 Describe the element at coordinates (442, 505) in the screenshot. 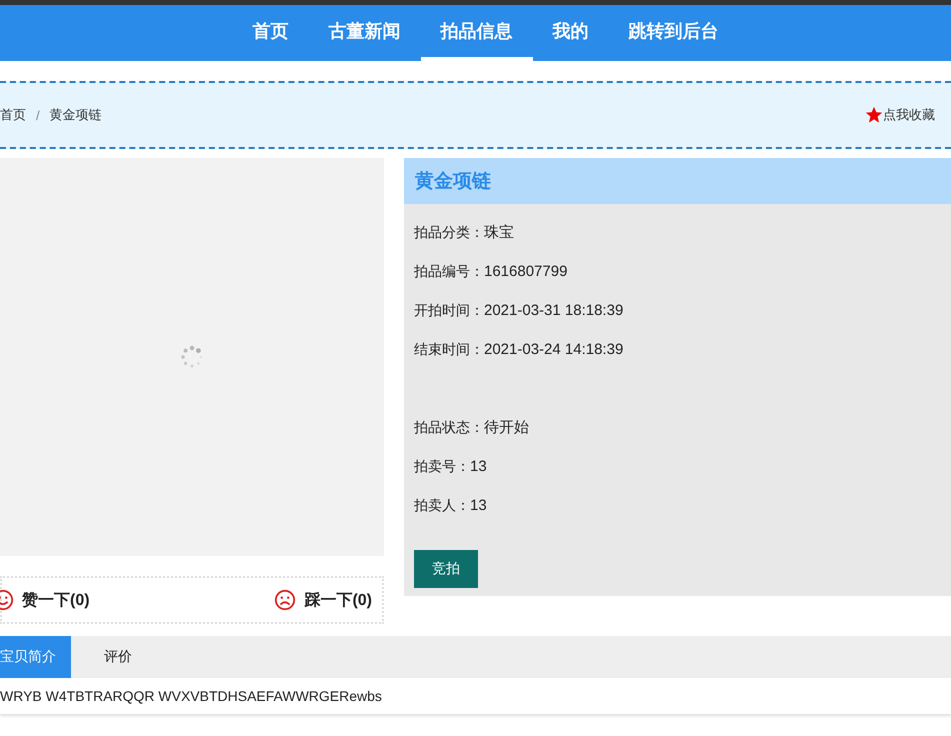

I see `field-label: 拍卖人：` at that location.